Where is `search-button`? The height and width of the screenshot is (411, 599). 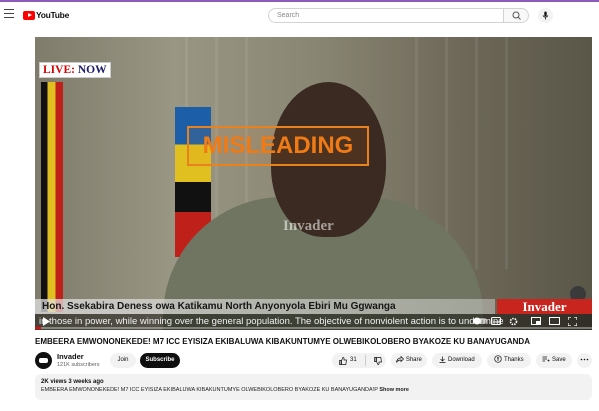 search-button is located at coordinates (516, 15).